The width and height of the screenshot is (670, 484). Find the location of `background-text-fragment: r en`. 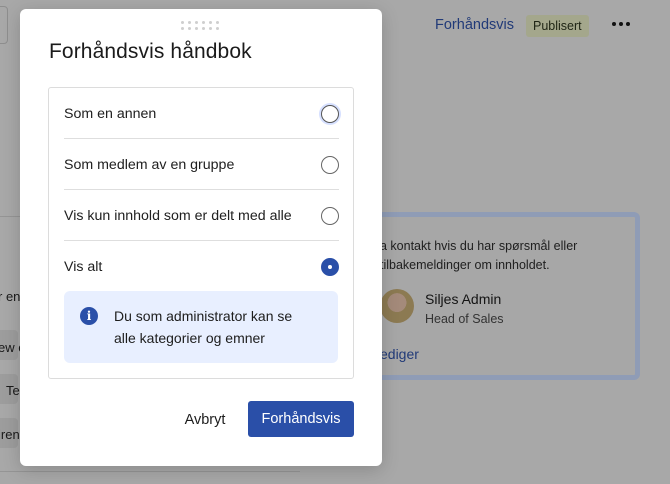

background-text-fragment: r en is located at coordinates (10, 296).